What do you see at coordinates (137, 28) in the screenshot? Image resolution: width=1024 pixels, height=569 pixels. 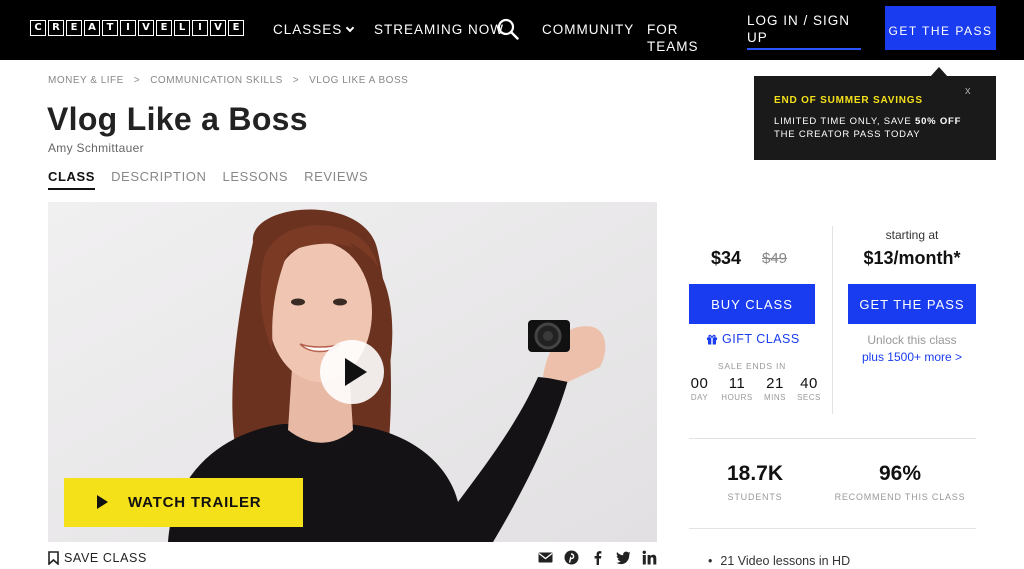 I see `creativelive-logo: C R E A T I V E L I V E` at bounding box center [137, 28].